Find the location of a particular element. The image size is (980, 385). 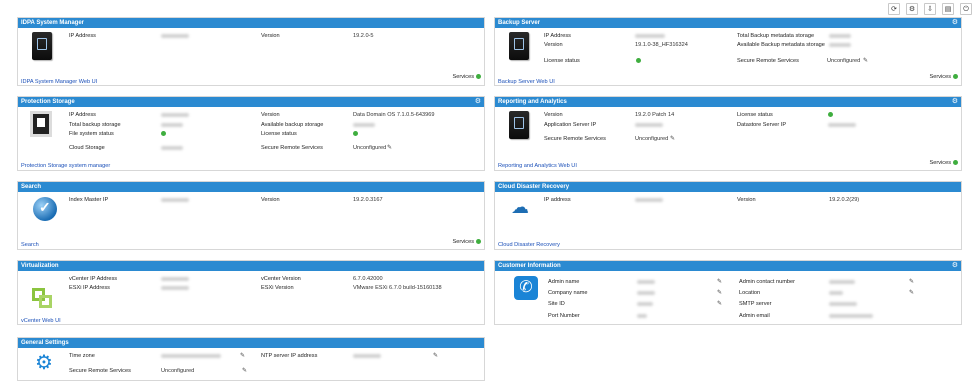

protection-storage-link: Protection Storage system manager is located at coordinates (65, 166).